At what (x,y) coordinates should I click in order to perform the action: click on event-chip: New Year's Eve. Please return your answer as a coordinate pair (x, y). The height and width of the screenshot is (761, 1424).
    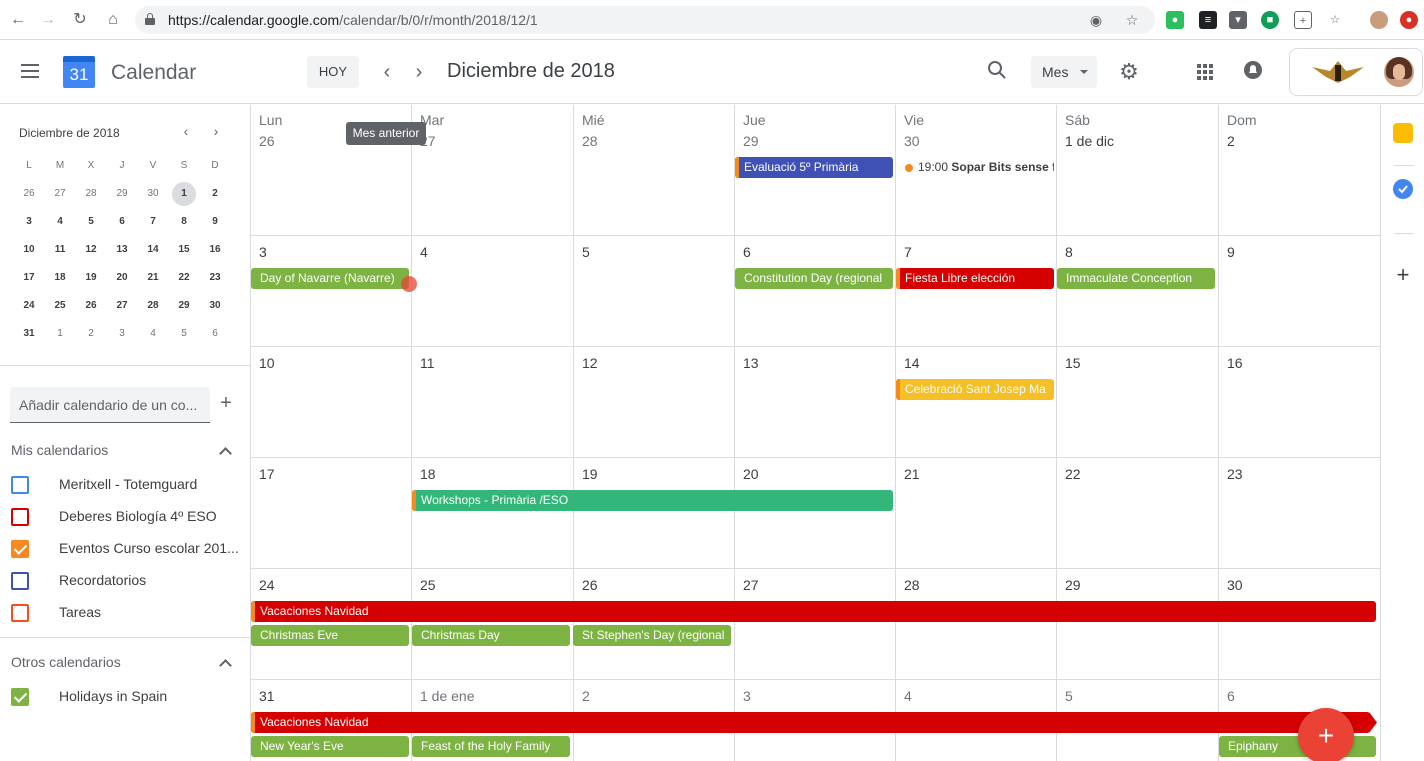
    Looking at the image, I should click on (330, 746).